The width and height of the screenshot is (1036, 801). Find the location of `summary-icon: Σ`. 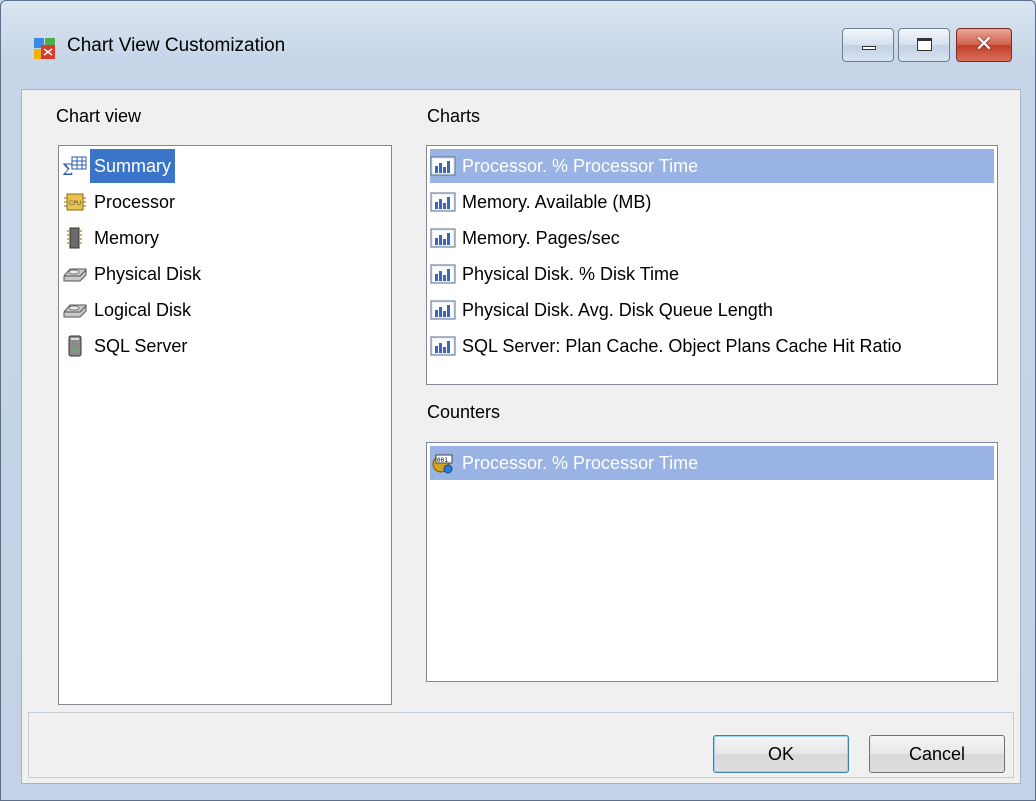

summary-icon: Σ is located at coordinates (75, 167).